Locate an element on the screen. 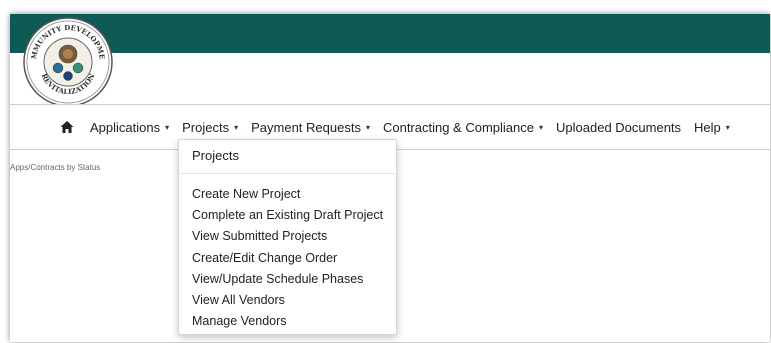 This screenshot has width=771, height=343. nav-label: Contracting & Compliance is located at coordinates (458, 127).